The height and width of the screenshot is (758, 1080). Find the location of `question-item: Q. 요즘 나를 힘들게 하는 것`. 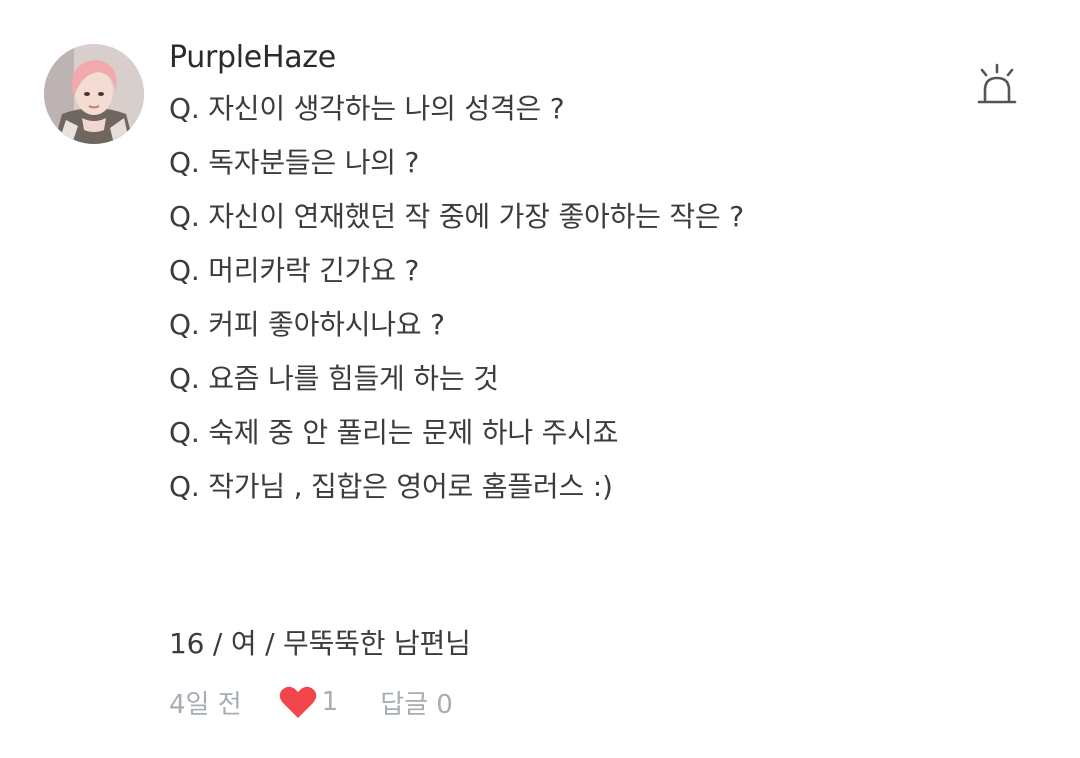

question-item: Q. 요즘 나를 힘들게 하는 것 is located at coordinates (334, 378).